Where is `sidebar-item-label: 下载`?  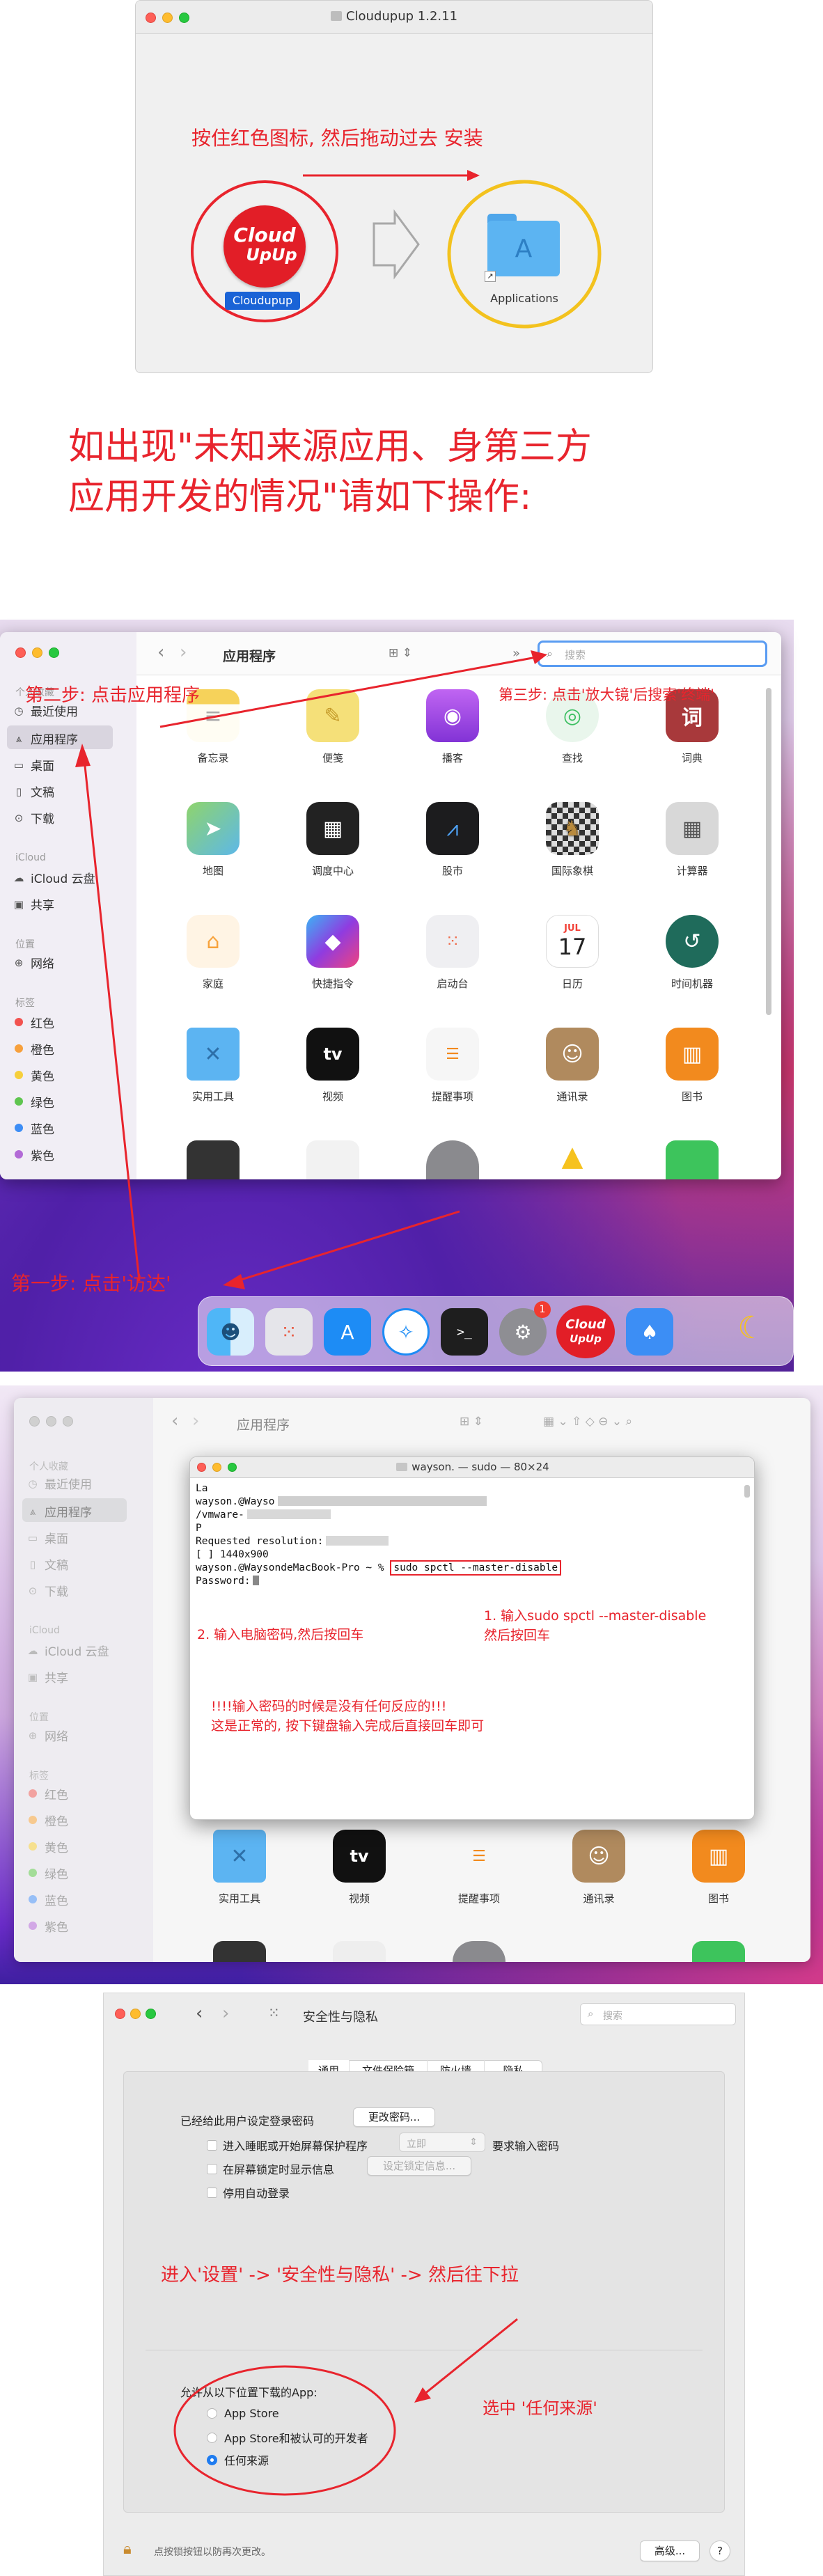 sidebar-item-label: 下载 is located at coordinates (56, 1592).